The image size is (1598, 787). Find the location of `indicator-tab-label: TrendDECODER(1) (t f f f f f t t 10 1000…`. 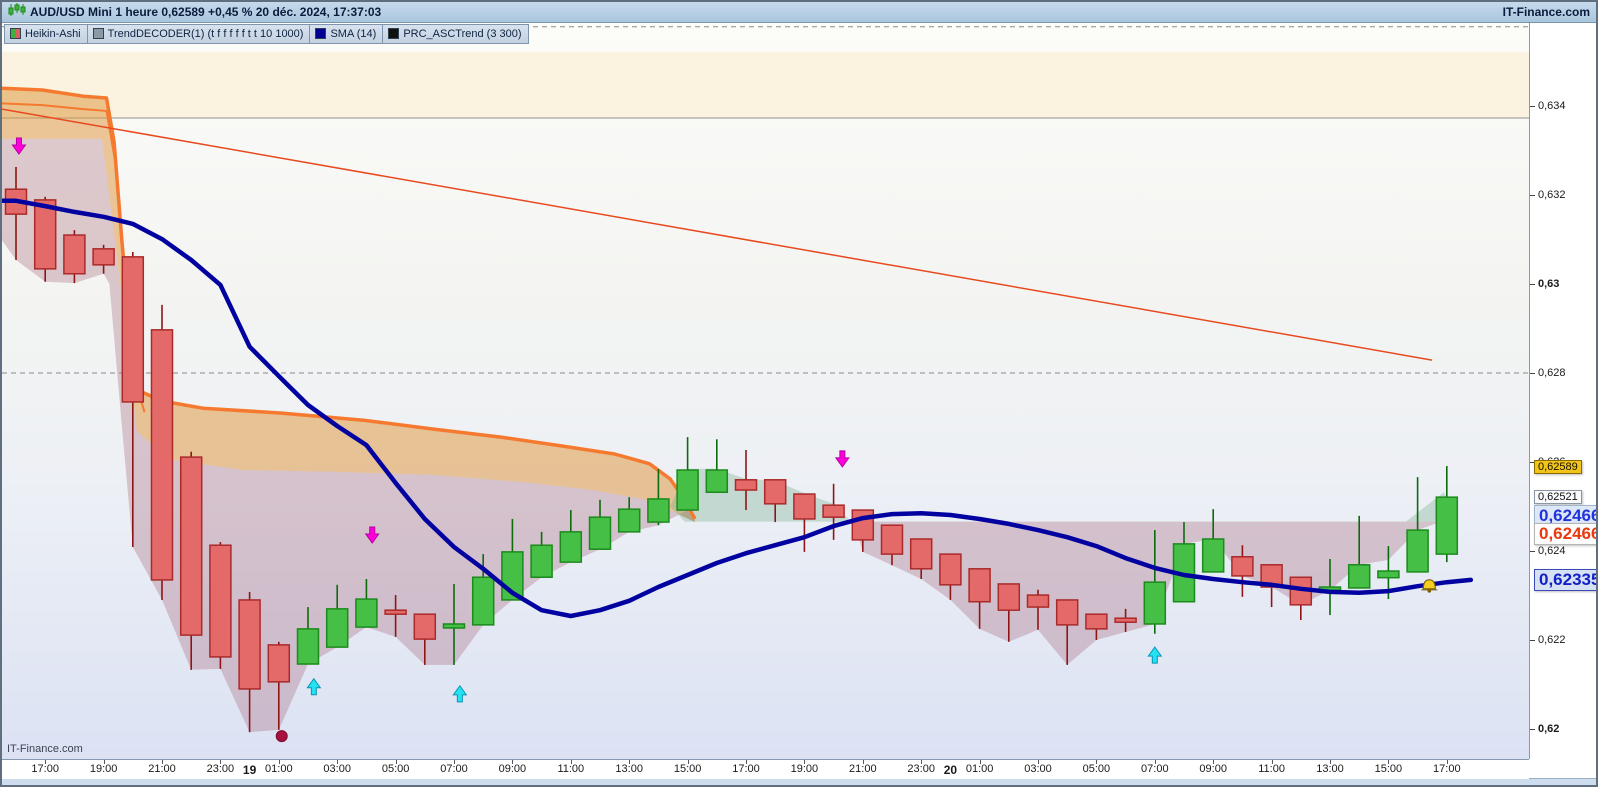

indicator-tab-label: TrendDECODER(1) (t f f f f f t t 10 1000… is located at coordinates (205, 33).